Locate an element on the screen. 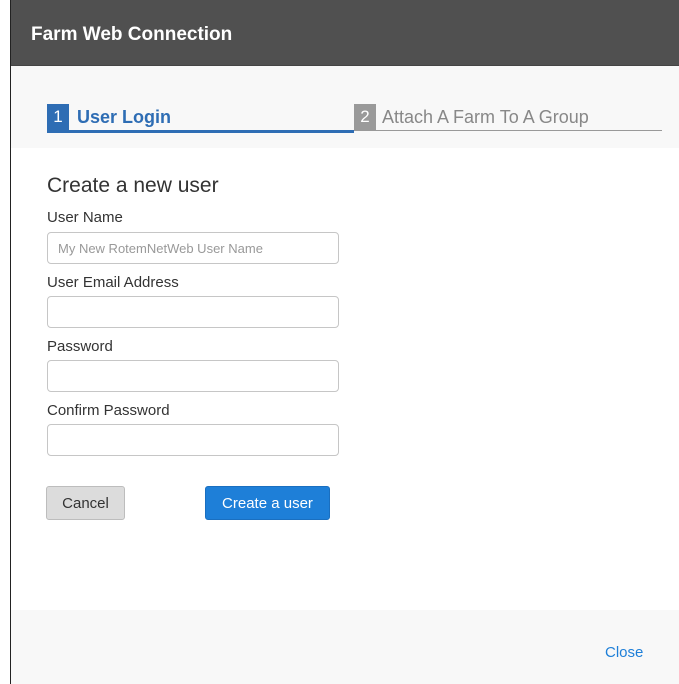 The height and width of the screenshot is (684, 679). step-label: Attach A Farm To A Group is located at coordinates (485, 116).